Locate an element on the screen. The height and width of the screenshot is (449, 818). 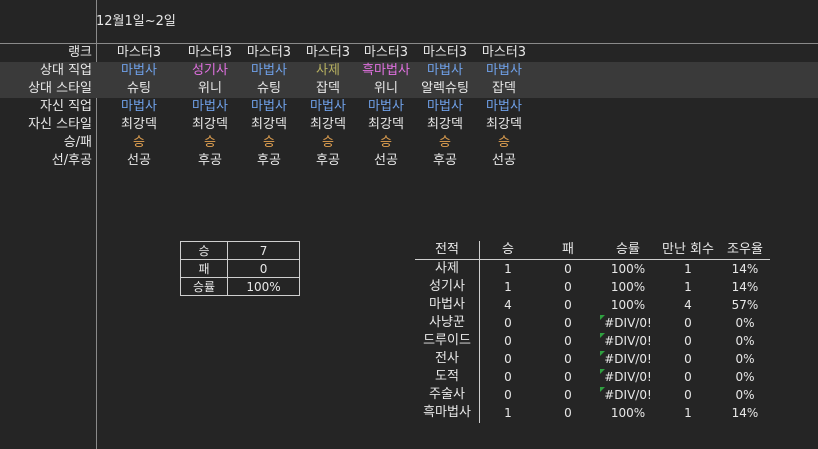
record-win: 4 is located at coordinates (508, 305).